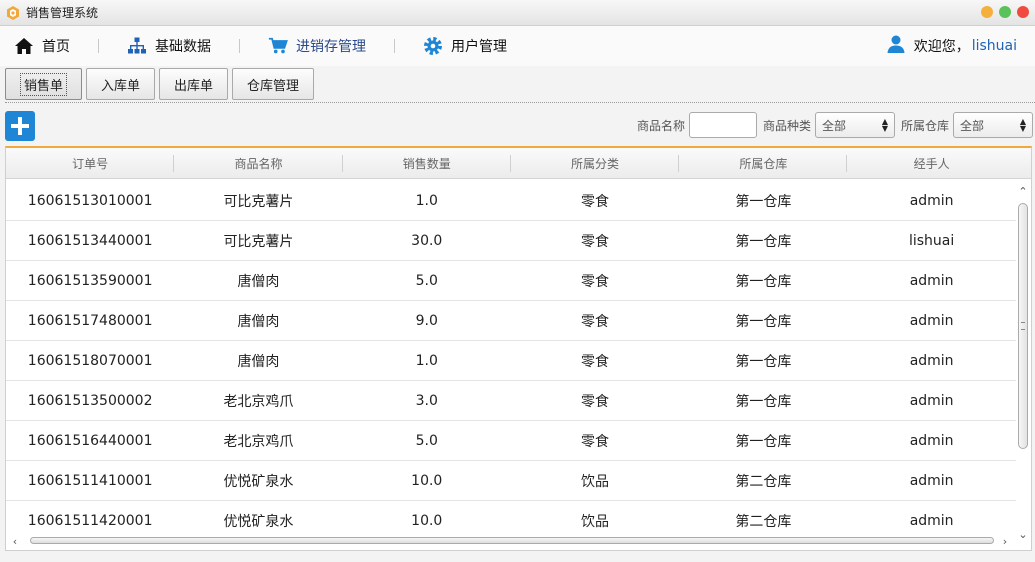  What do you see at coordinates (511, 481) in the screenshot?
I see `table-row: 16061511410001 优悦矿泉水 10.0 饮品 第二仓库 admin` at bounding box center [511, 481].